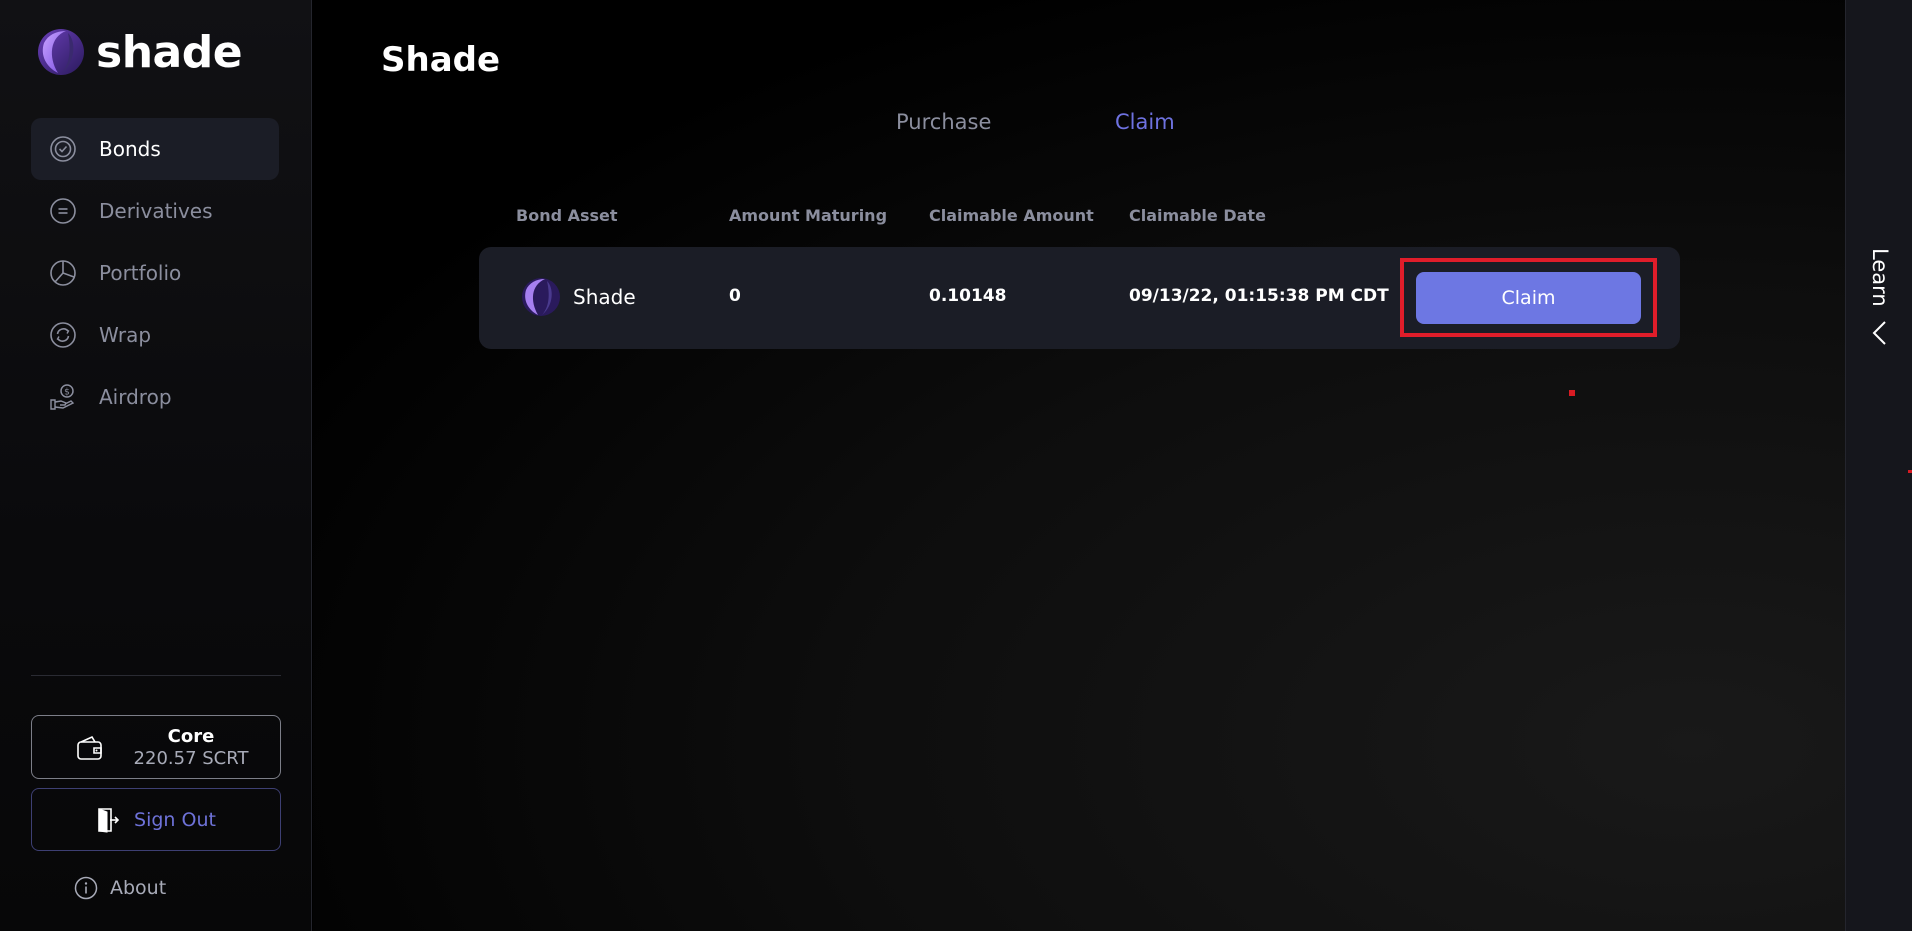 The image size is (1912, 931). What do you see at coordinates (1259, 296) in the screenshot?
I see `claimable-date-cell: 09/13/22, 01:15:38 PM CDT` at bounding box center [1259, 296].